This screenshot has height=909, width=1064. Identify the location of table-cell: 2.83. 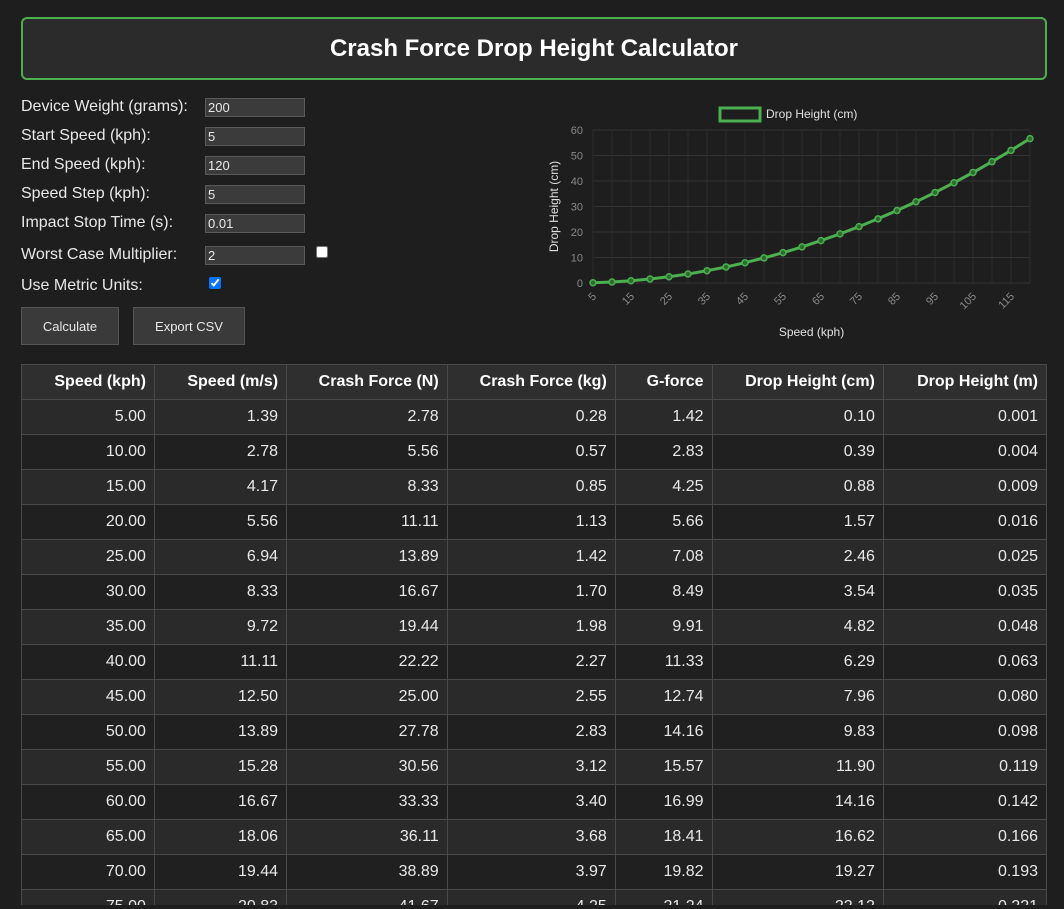
(663, 452).